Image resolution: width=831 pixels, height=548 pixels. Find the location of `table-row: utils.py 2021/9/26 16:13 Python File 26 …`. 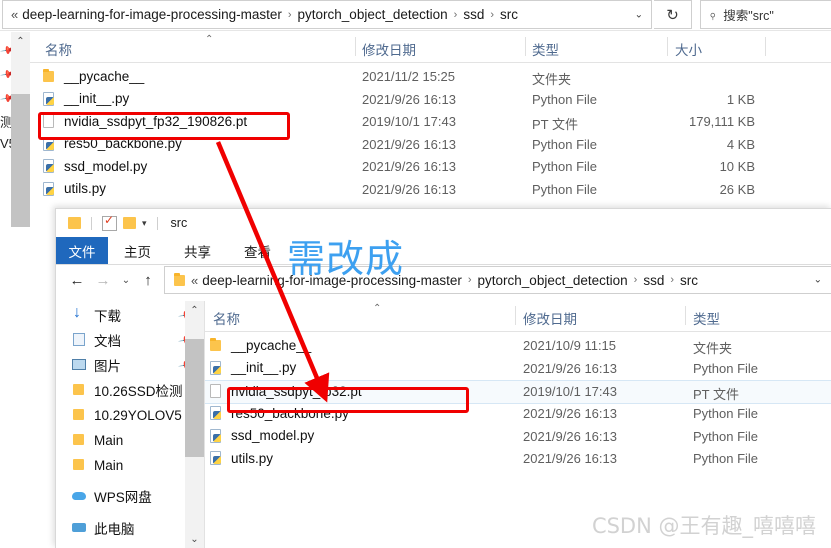

table-row: utils.py 2021/9/26 16:13 Python File 26 … is located at coordinates (430, 190).